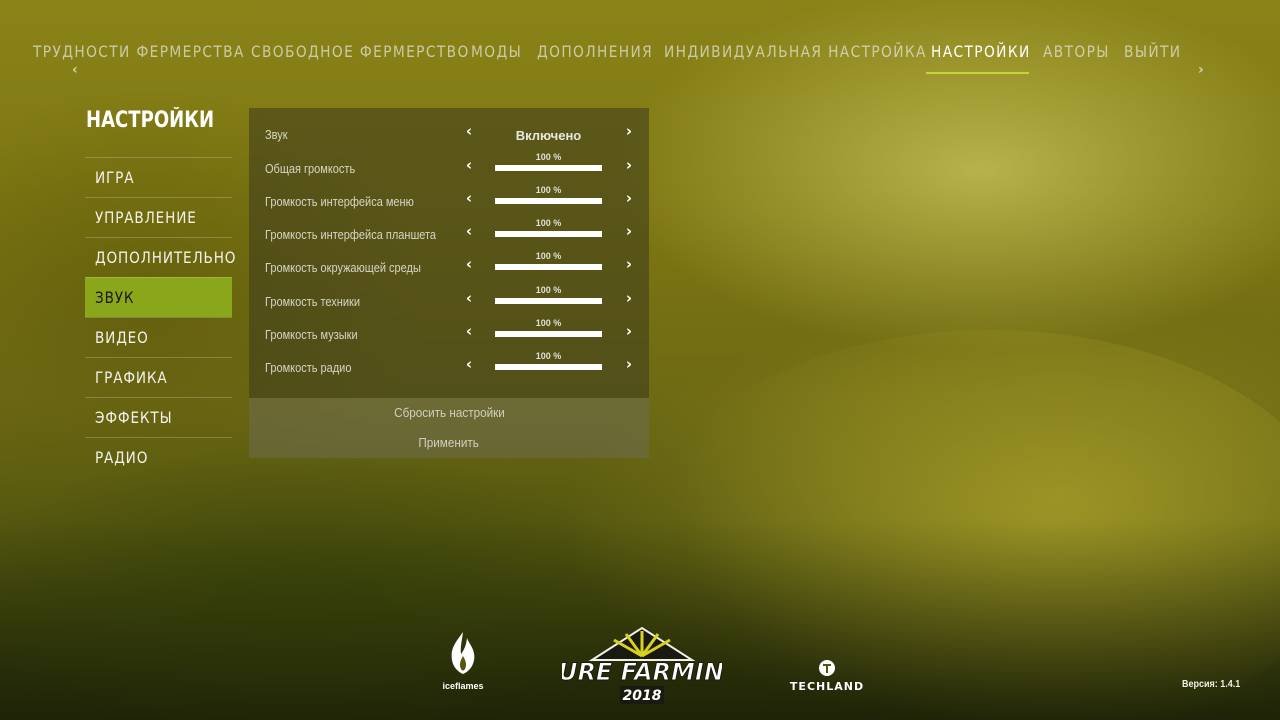 This screenshot has height=720, width=1280. I want to click on flame-icon: iceflames, so click(463, 661).